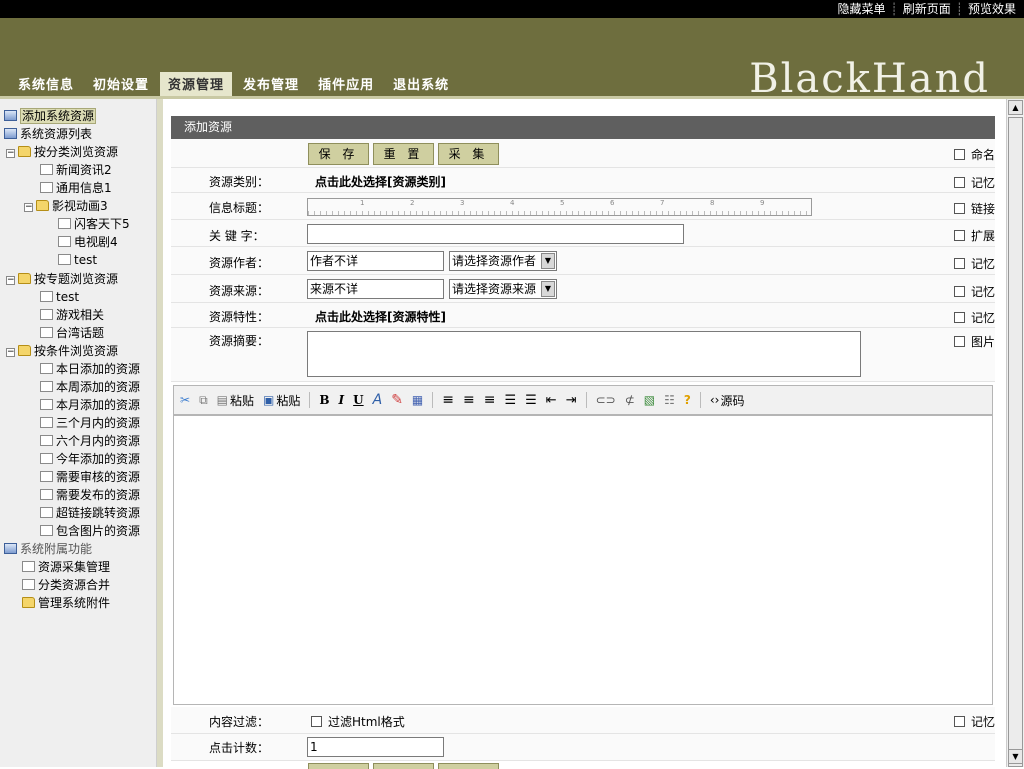  What do you see at coordinates (88, 242) in the screenshot?
I see `tree-item-tv-series: 电视剧4` at bounding box center [88, 242].